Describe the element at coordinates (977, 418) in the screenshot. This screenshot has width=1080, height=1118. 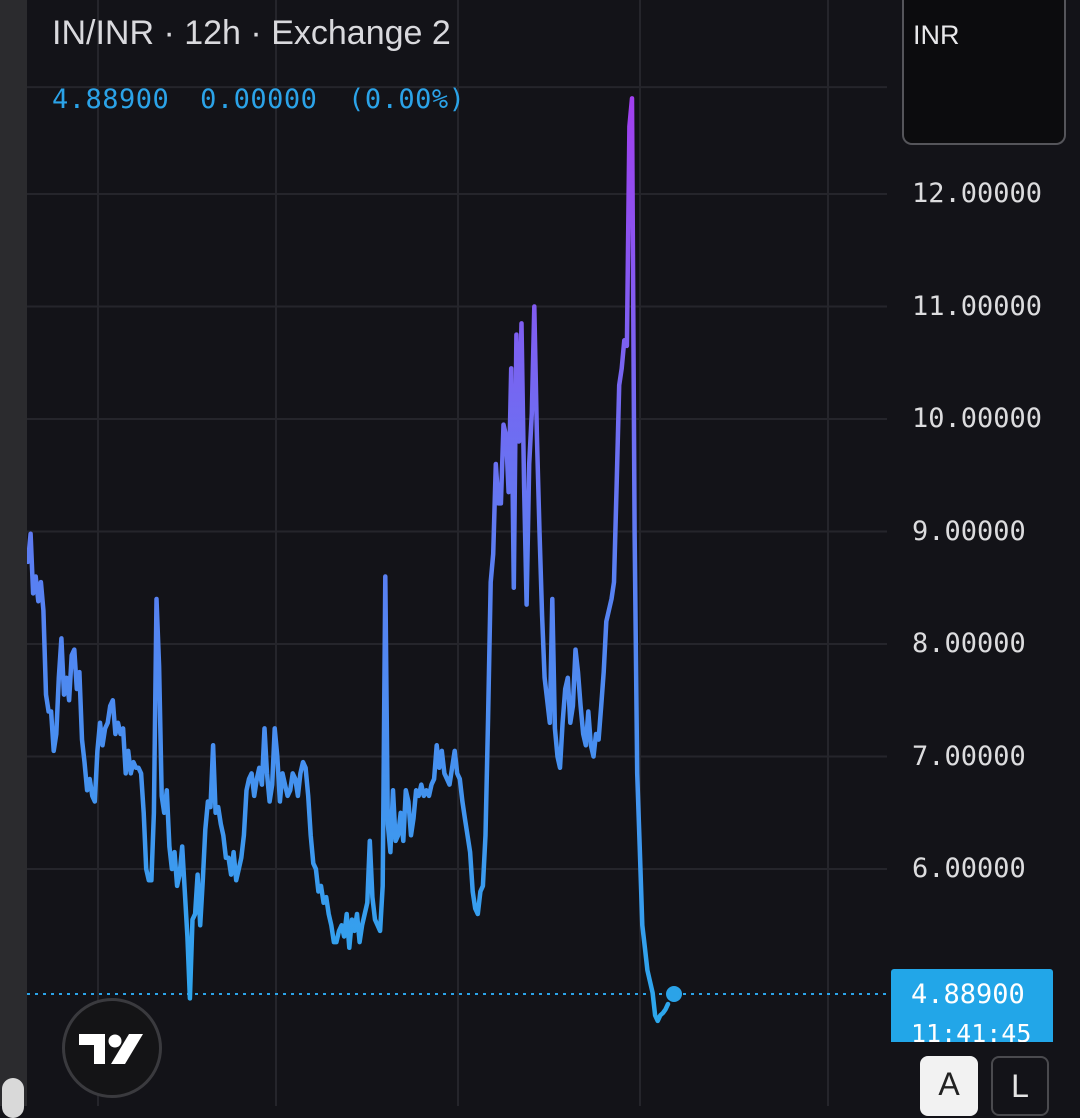
I see `y-tick-label: 10.00000` at that location.